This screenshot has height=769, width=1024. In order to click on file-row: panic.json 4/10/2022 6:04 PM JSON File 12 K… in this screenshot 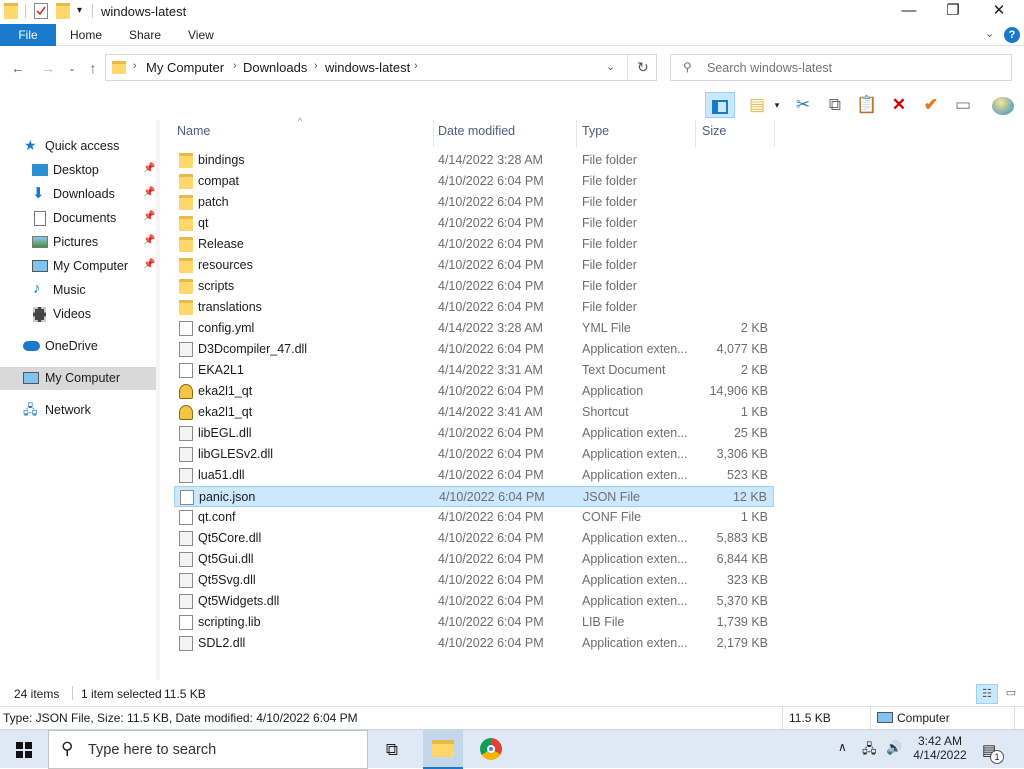, I will do `click(474, 496)`.